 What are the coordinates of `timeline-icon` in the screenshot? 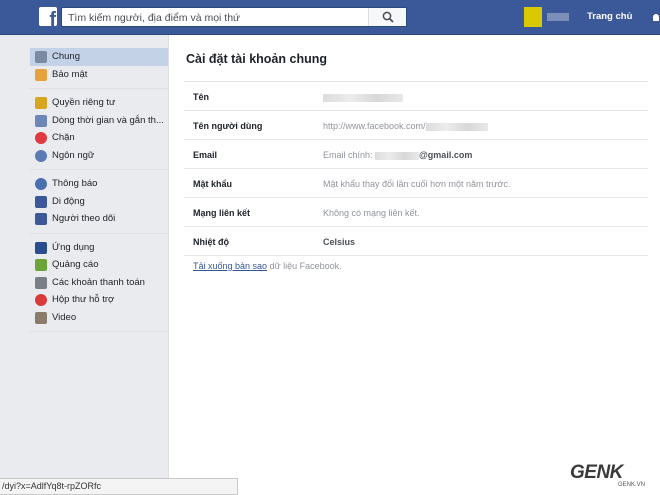 It's located at (41, 120).